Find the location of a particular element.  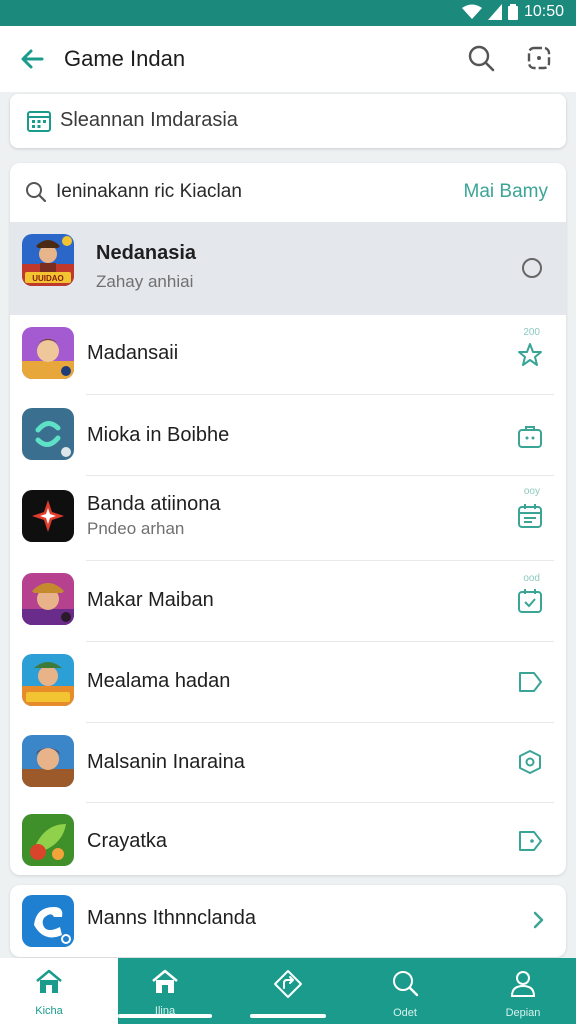

list-item: Mealama hadan is located at coordinates (288, 682).